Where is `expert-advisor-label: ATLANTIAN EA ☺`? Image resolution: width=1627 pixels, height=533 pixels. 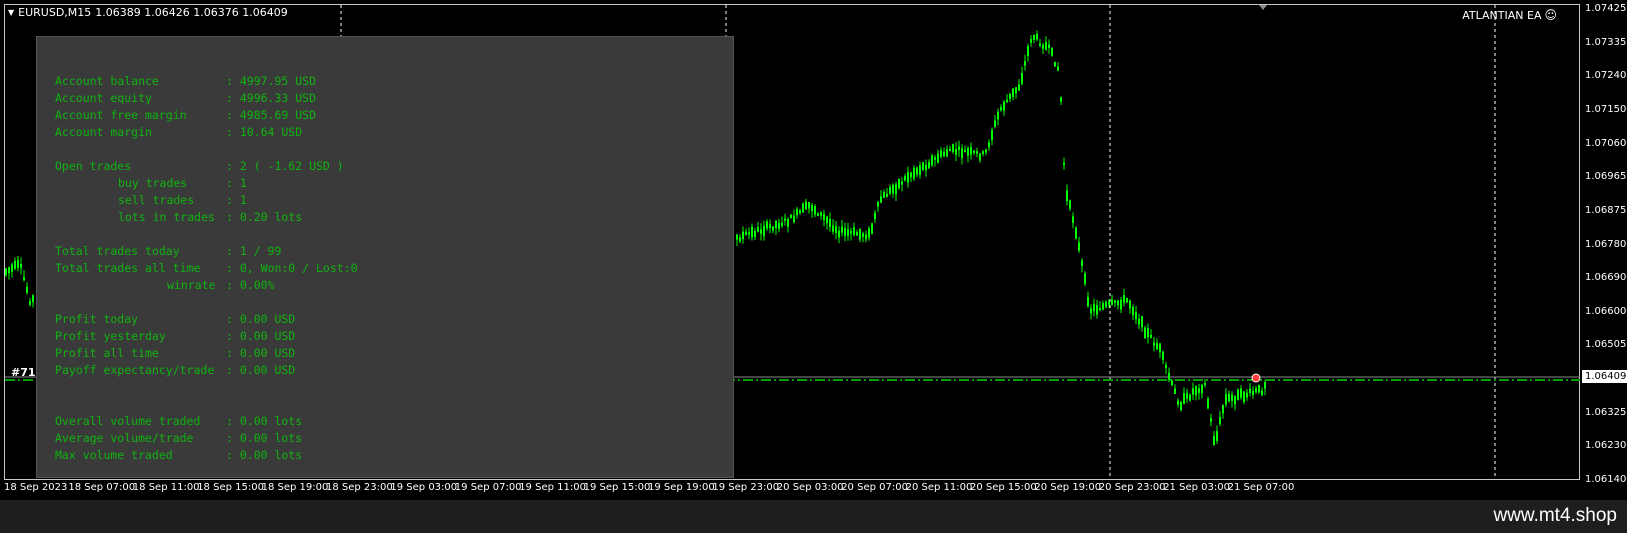 expert-advisor-label: ATLANTIAN EA ☺ is located at coordinates (1509, 15).